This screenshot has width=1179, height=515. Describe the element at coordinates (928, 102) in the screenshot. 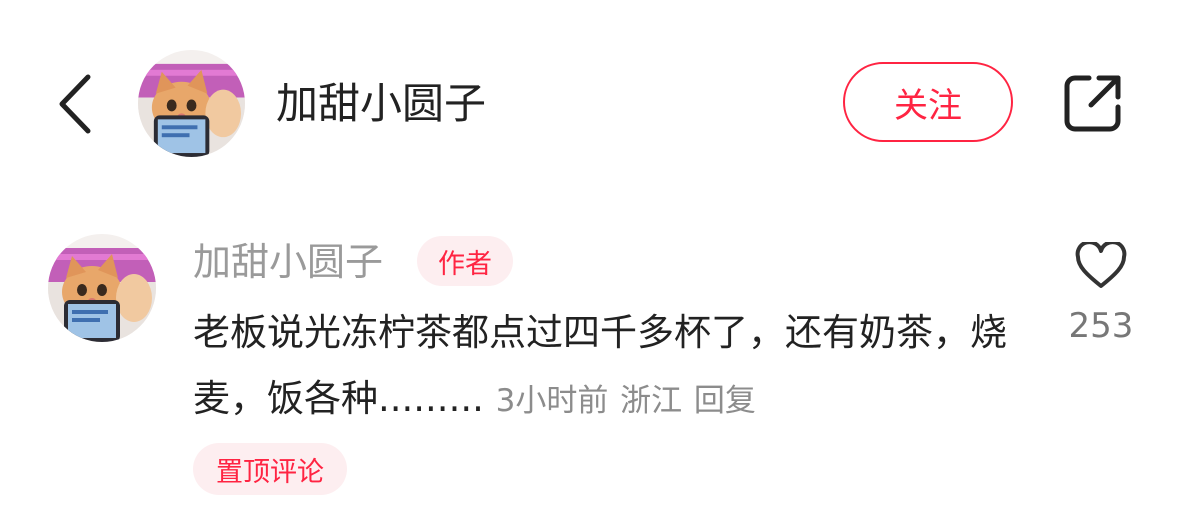

I see `follow-button: 关注` at that location.